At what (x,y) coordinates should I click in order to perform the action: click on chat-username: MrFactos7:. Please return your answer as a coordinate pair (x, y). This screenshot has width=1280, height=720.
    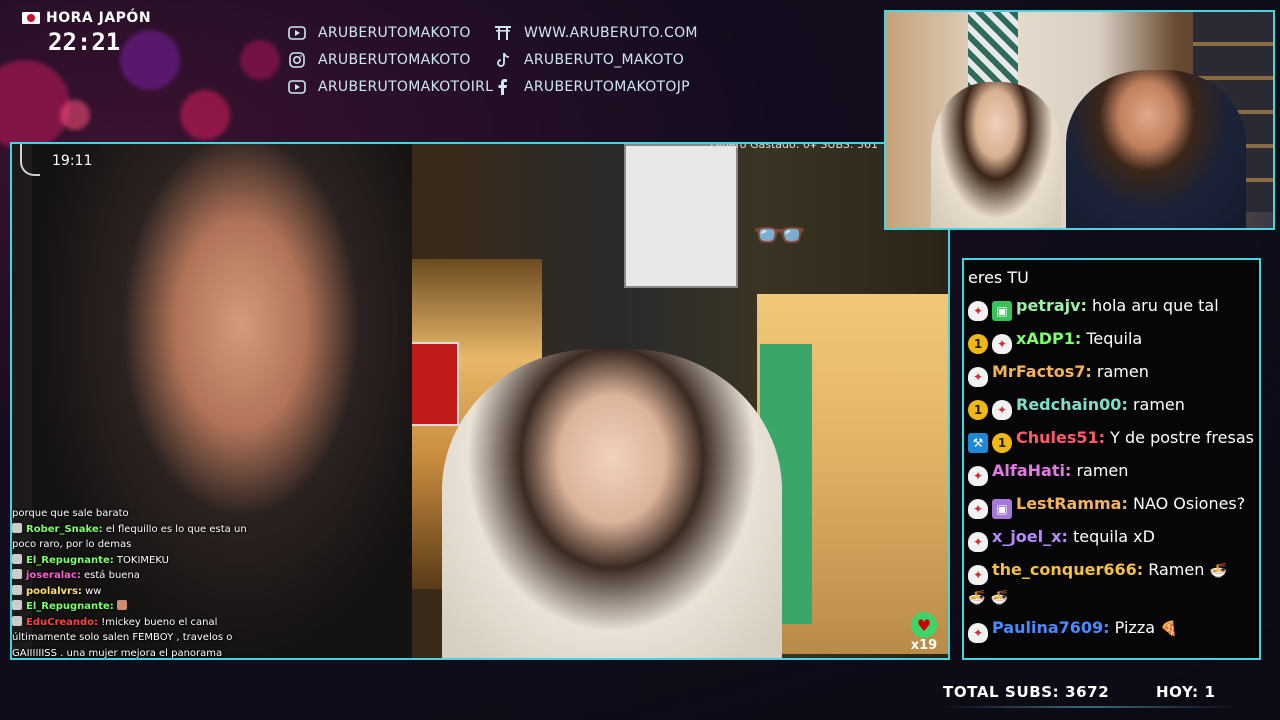
    Looking at the image, I should click on (1042, 371).